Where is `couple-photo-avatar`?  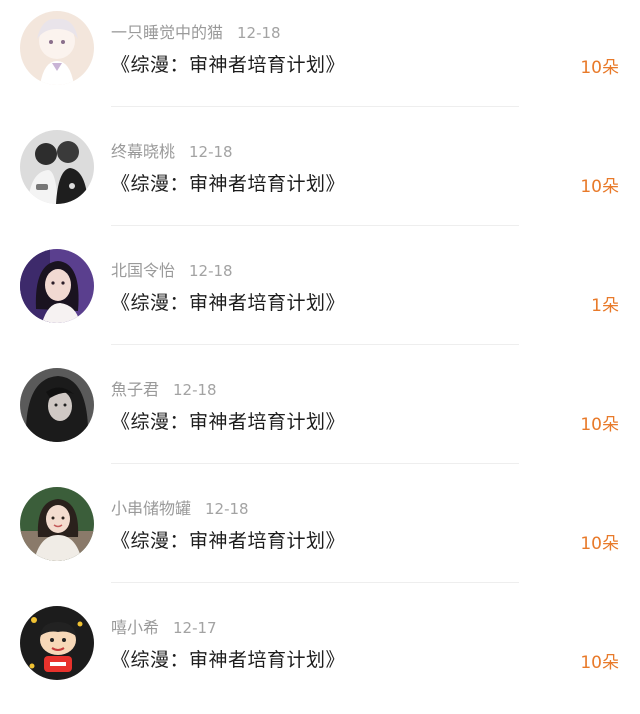
couple-photo-avatar is located at coordinates (57, 167).